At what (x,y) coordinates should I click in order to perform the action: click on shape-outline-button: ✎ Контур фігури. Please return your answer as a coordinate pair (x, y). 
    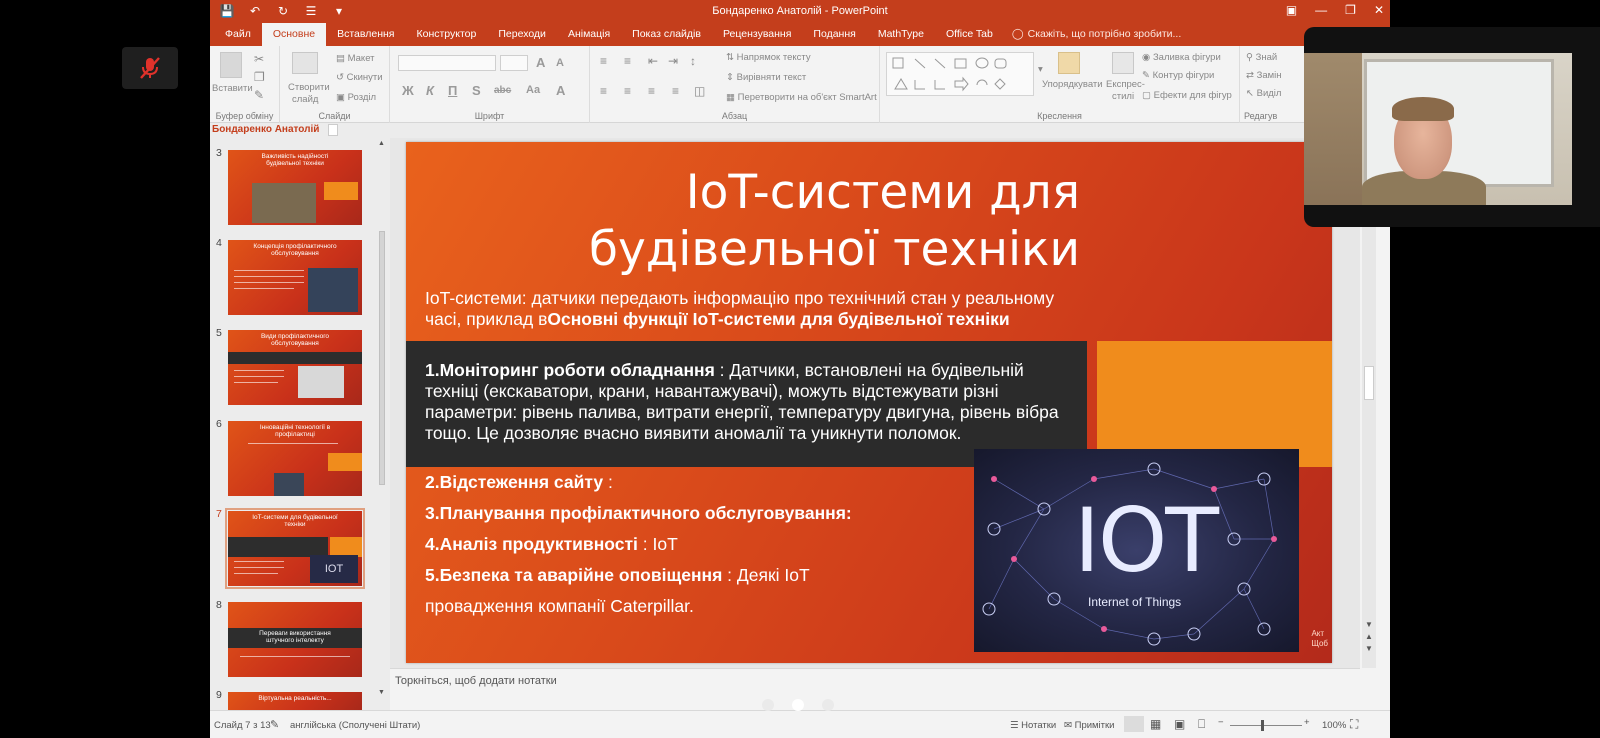
    Looking at the image, I should click on (1178, 75).